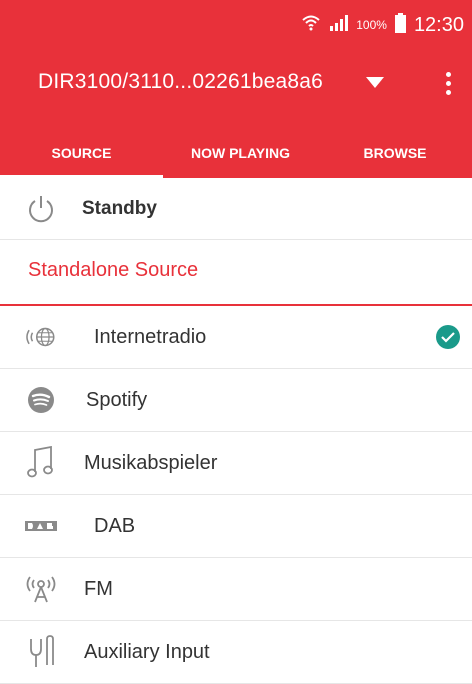 The height and width of the screenshot is (684, 472). I want to click on section-title: Standalone Source, so click(113, 270).